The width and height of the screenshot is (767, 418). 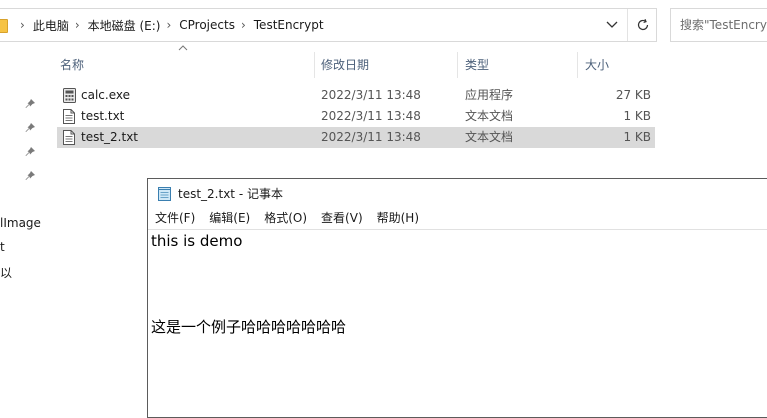 What do you see at coordinates (183, 48) in the screenshot?
I see `sort-ascending-icon` at bounding box center [183, 48].